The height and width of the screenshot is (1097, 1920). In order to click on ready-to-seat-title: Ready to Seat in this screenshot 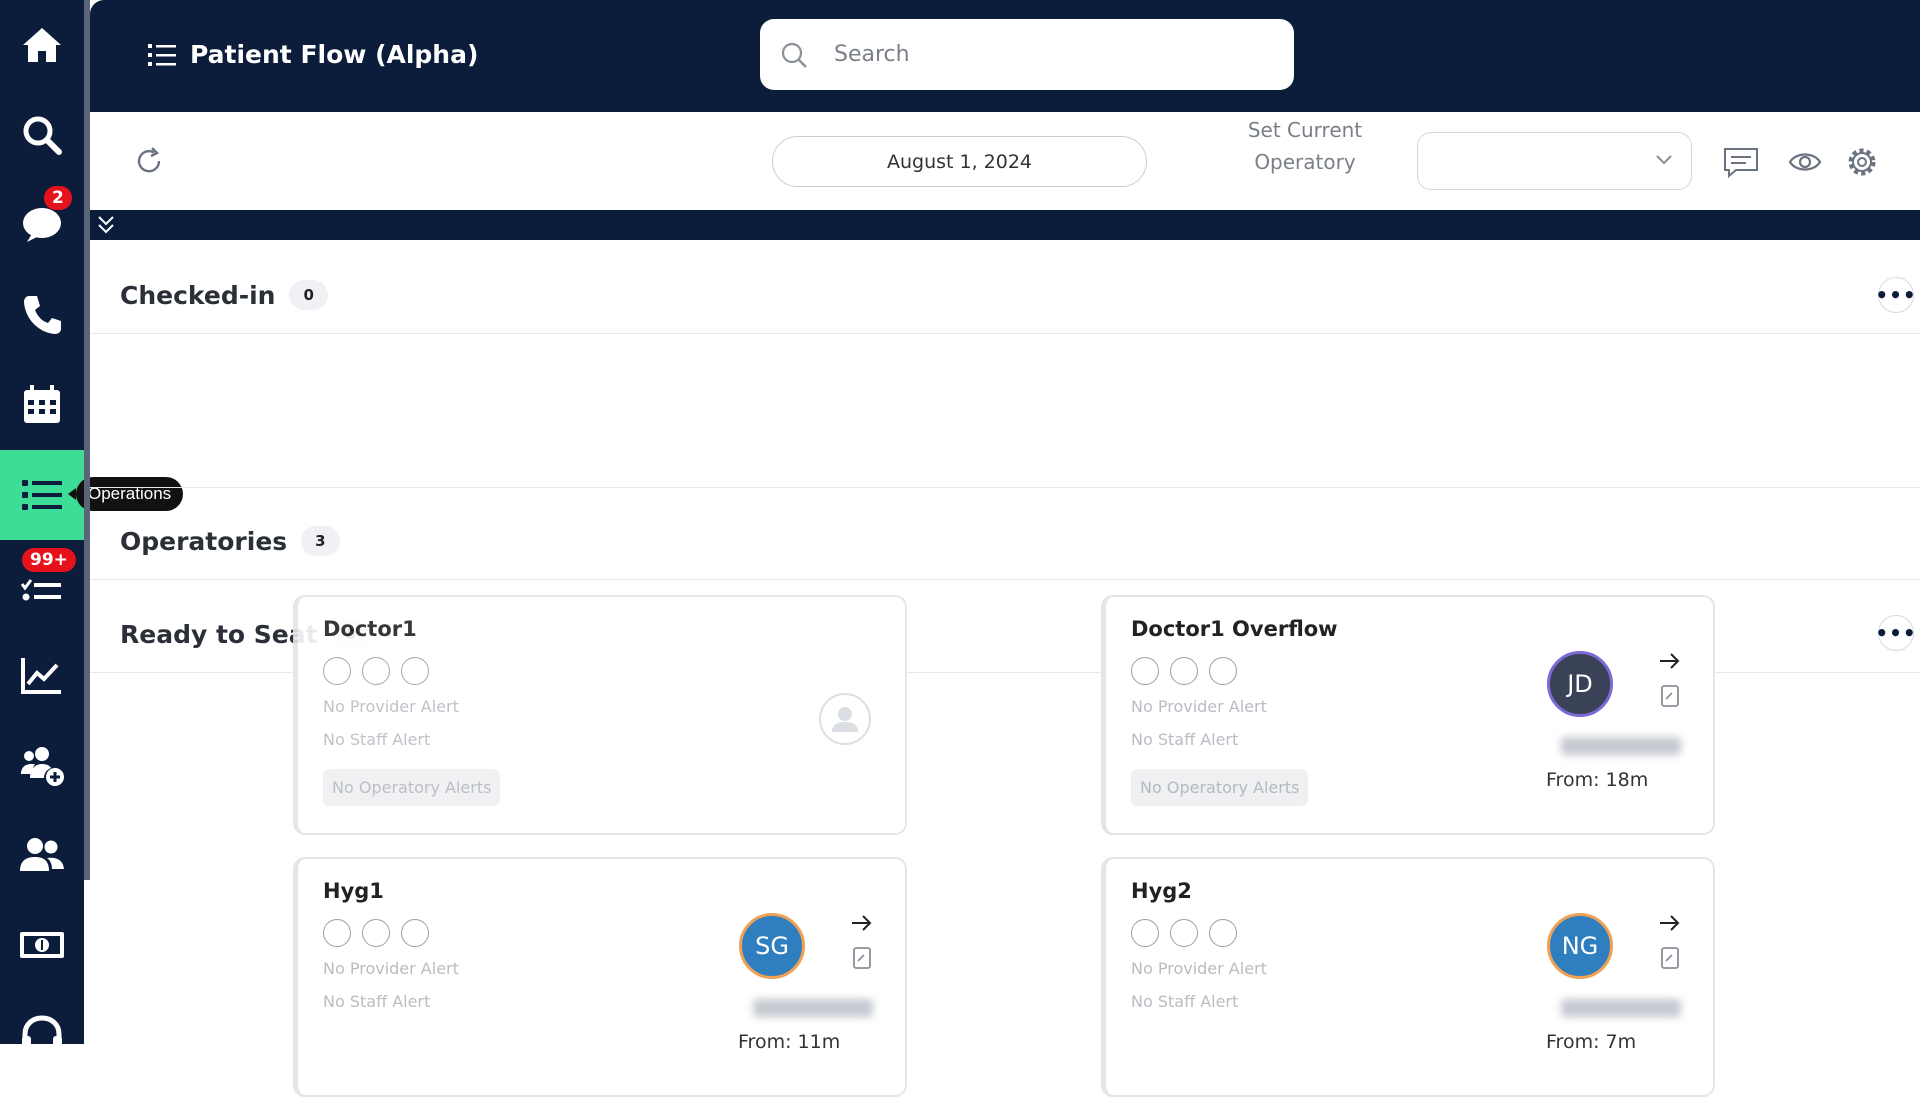, I will do `click(219, 634)`.